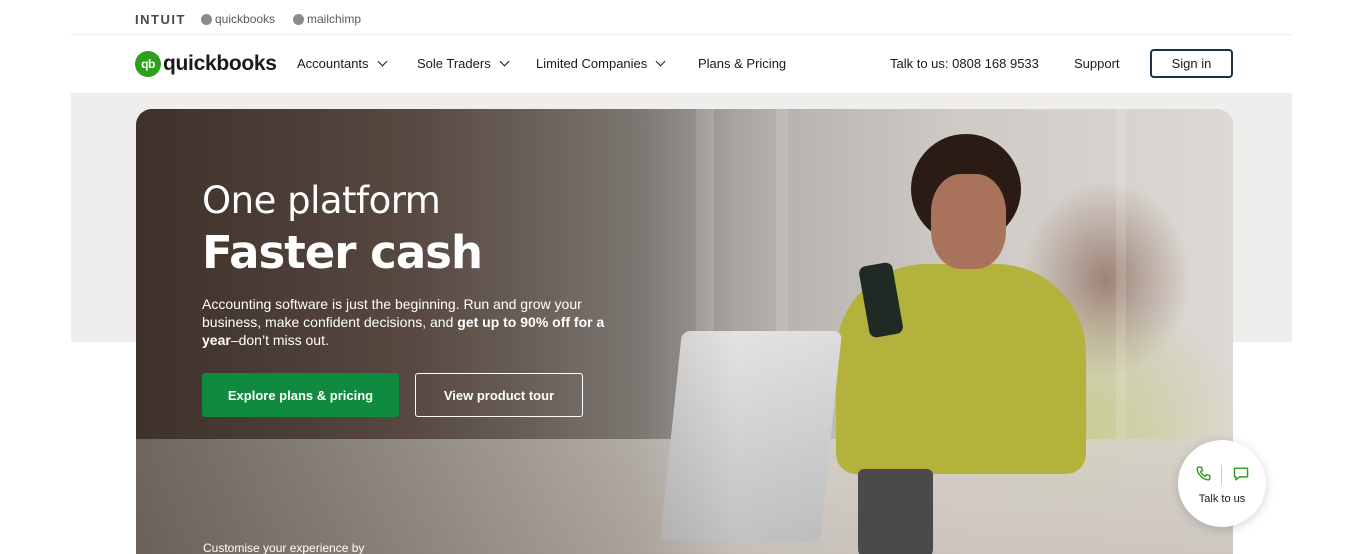 Image resolution: width=1360 pixels, height=554 pixels. I want to click on nav-sole-traders-label: Sole Traders, so click(454, 63).